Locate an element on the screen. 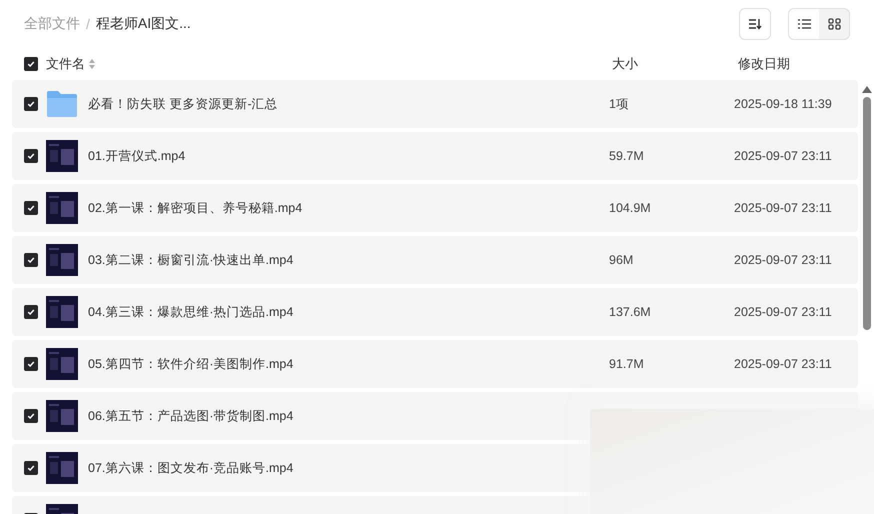 This screenshot has width=874, height=514. column-header: 大小 is located at coordinates (675, 64).